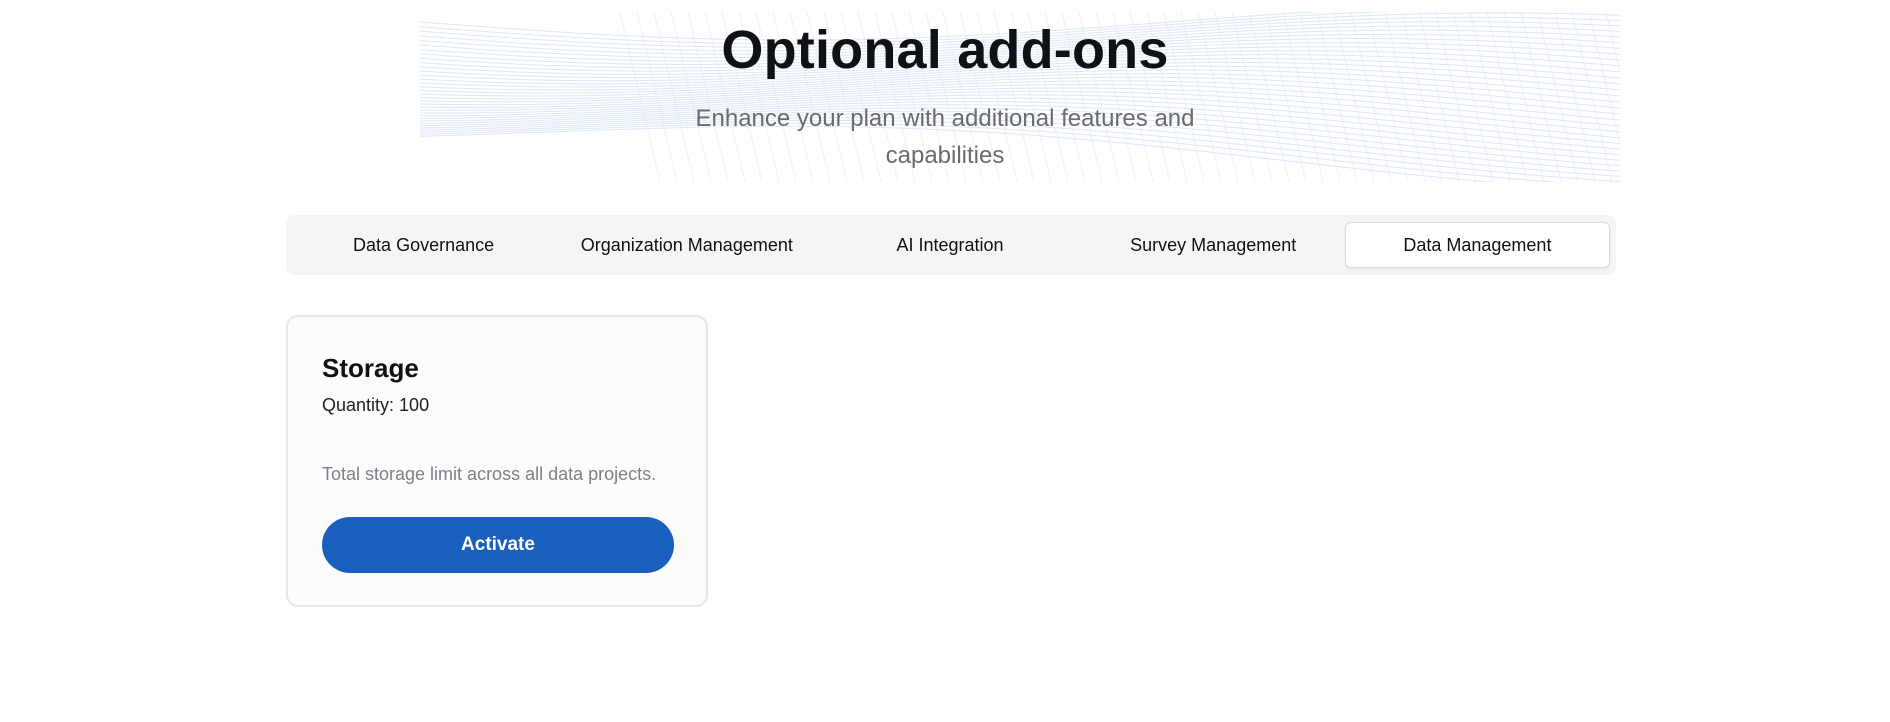 This screenshot has width=1890, height=722. Describe the element at coordinates (1213, 245) in the screenshot. I see `tab-survey-management: Survey Management` at that location.